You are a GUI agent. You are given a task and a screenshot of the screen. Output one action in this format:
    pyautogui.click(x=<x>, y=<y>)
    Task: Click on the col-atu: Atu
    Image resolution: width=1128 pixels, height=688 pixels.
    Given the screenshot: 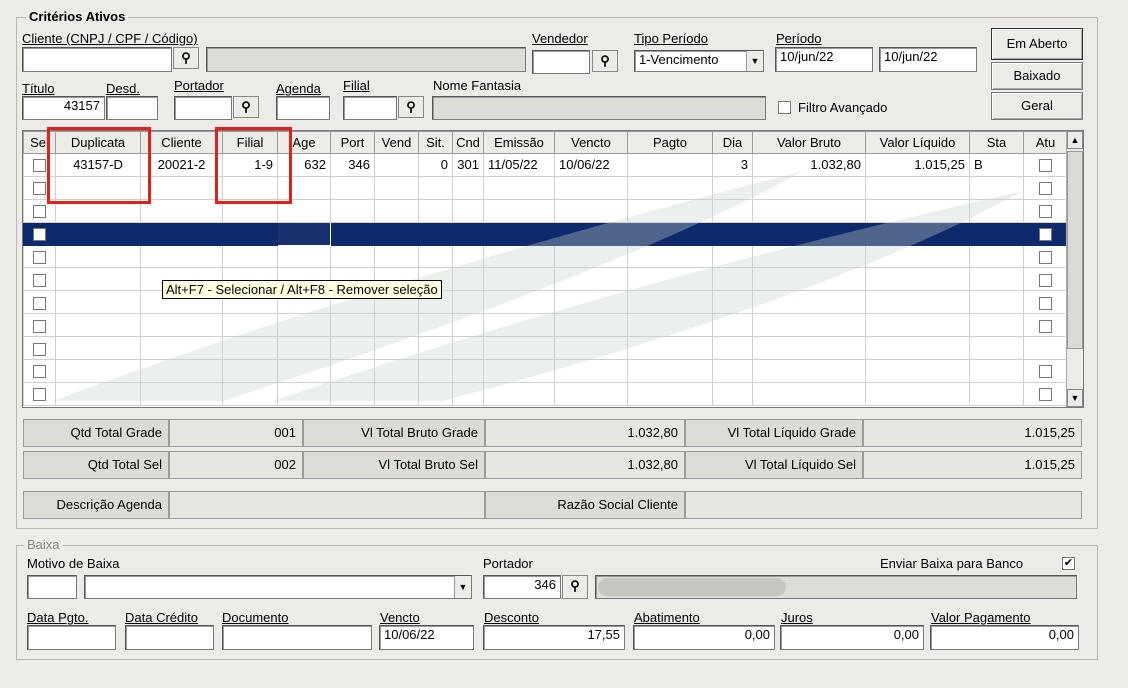 What is the action you would take?
    pyautogui.click(x=1045, y=142)
    